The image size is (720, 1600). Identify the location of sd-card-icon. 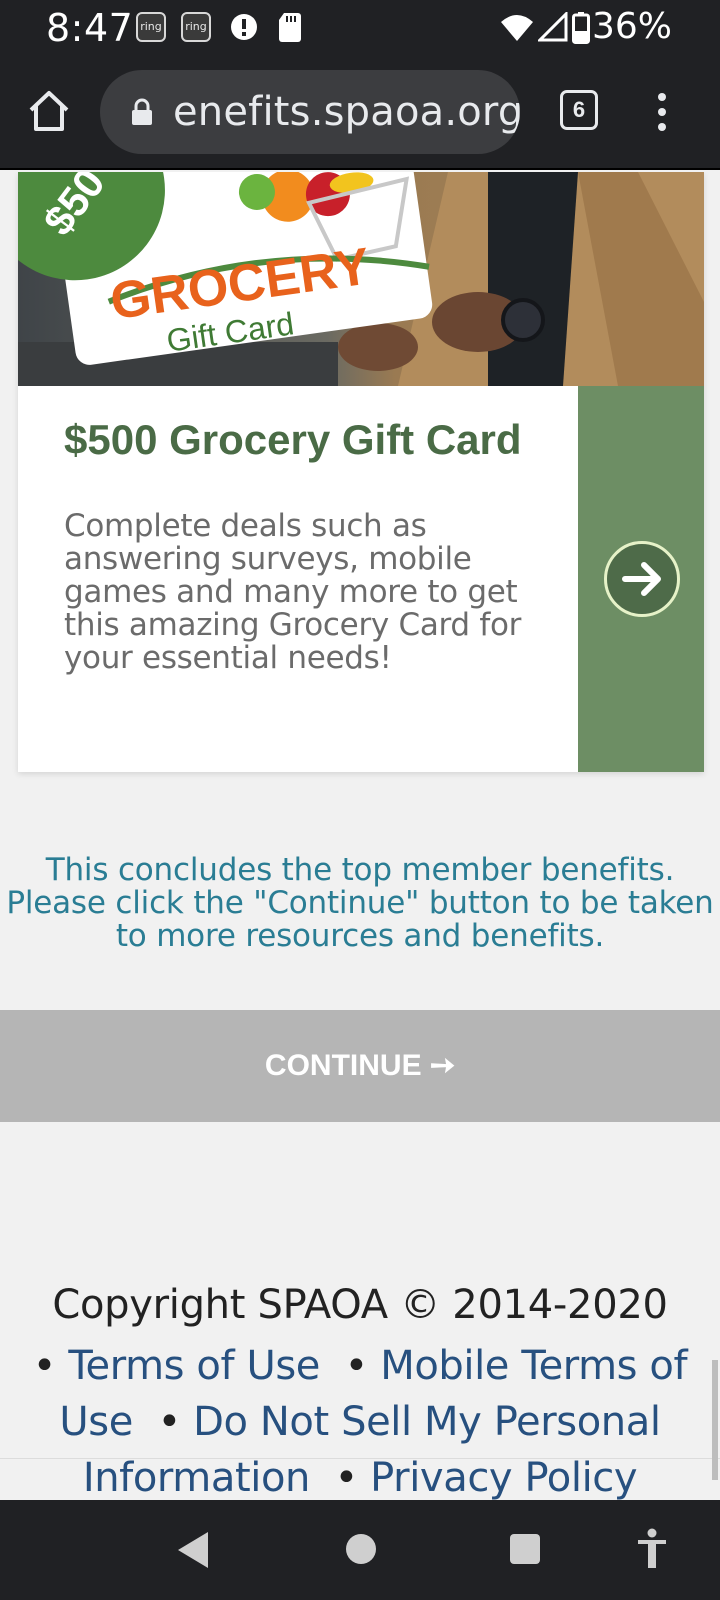
(290, 27).